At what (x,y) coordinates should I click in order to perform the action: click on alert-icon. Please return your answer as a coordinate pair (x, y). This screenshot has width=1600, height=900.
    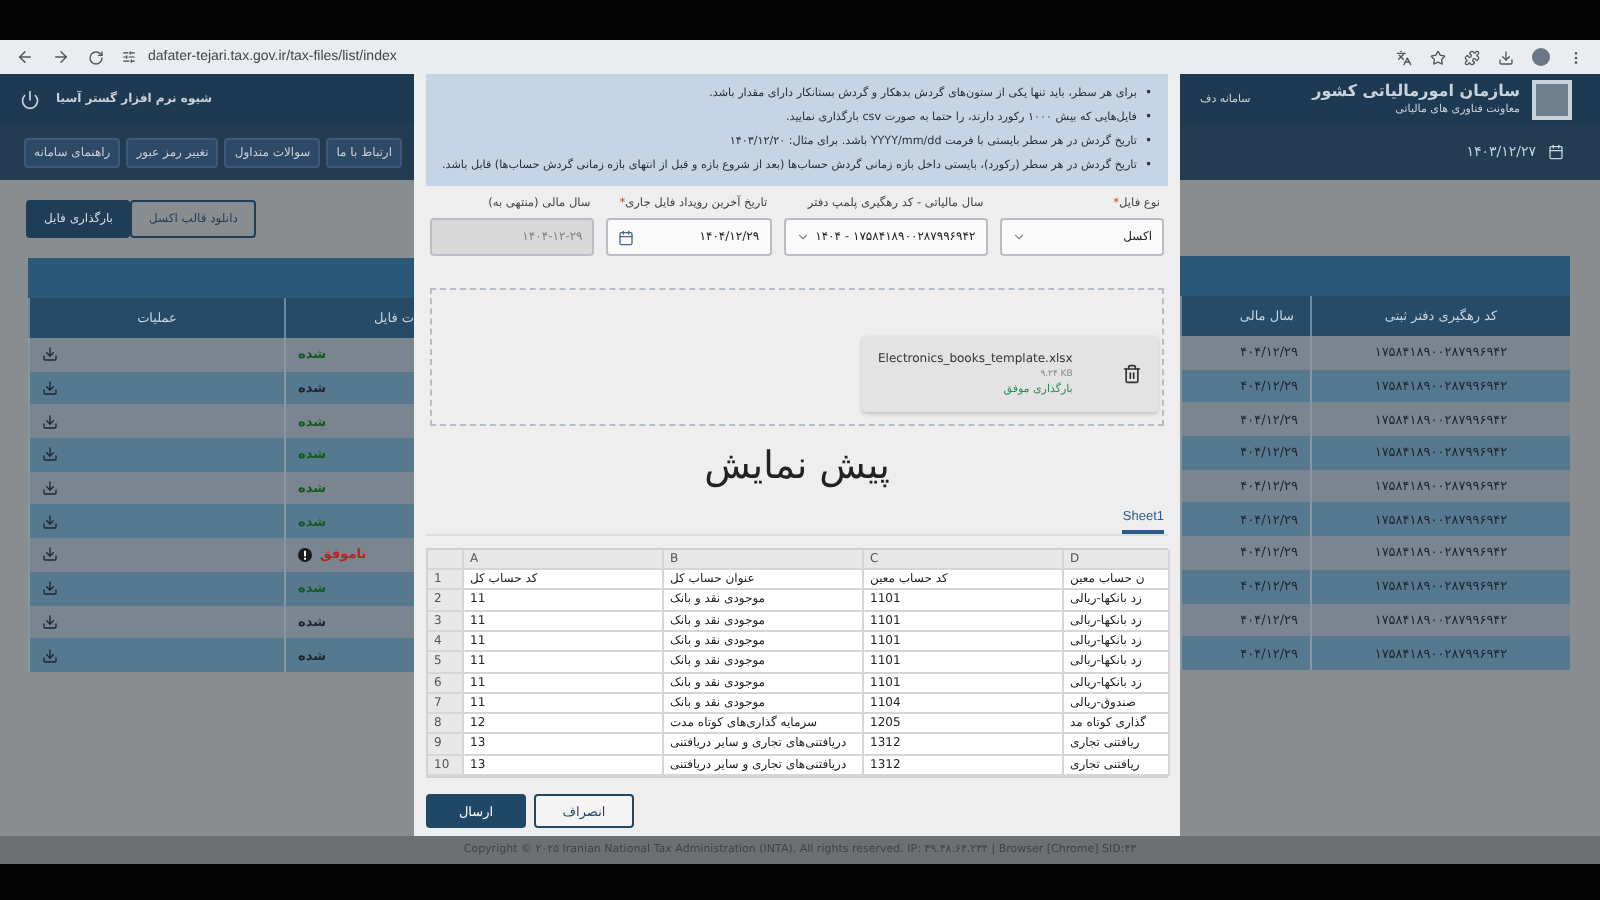
    Looking at the image, I should click on (305, 554).